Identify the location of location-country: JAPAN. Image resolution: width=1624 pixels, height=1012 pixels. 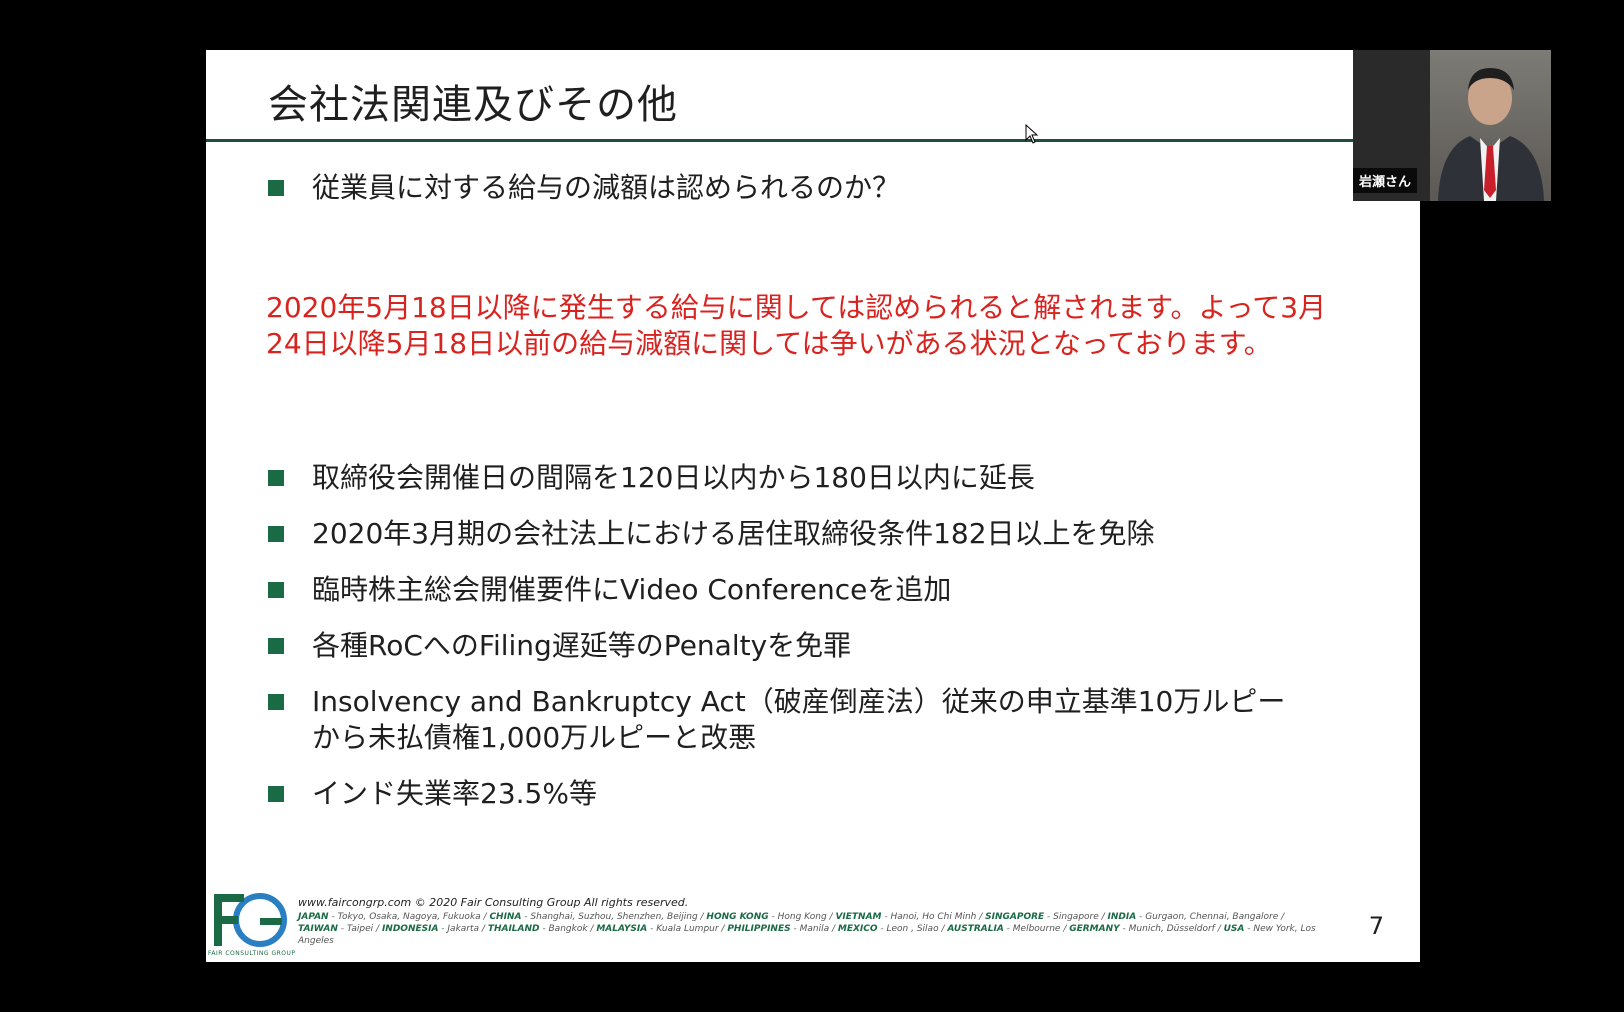
(313, 917).